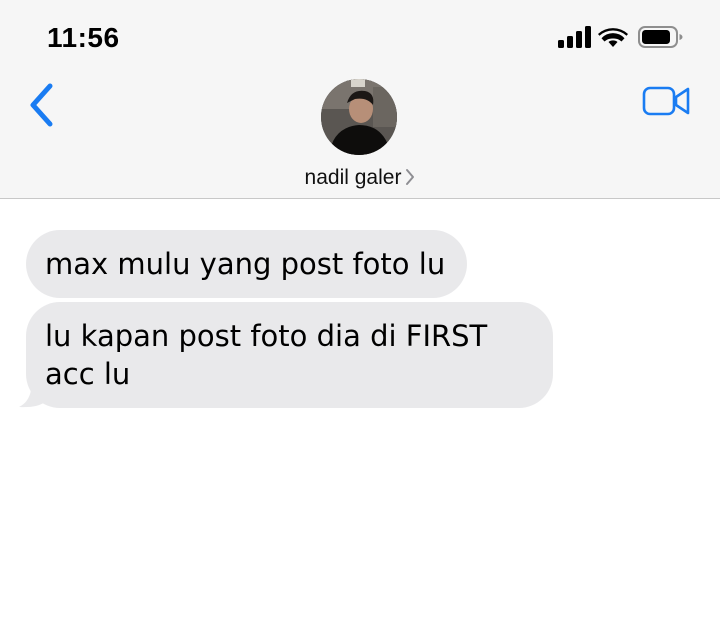 This screenshot has height=628, width=720. What do you see at coordinates (613, 37) in the screenshot?
I see `wifi-icon` at bounding box center [613, 37].